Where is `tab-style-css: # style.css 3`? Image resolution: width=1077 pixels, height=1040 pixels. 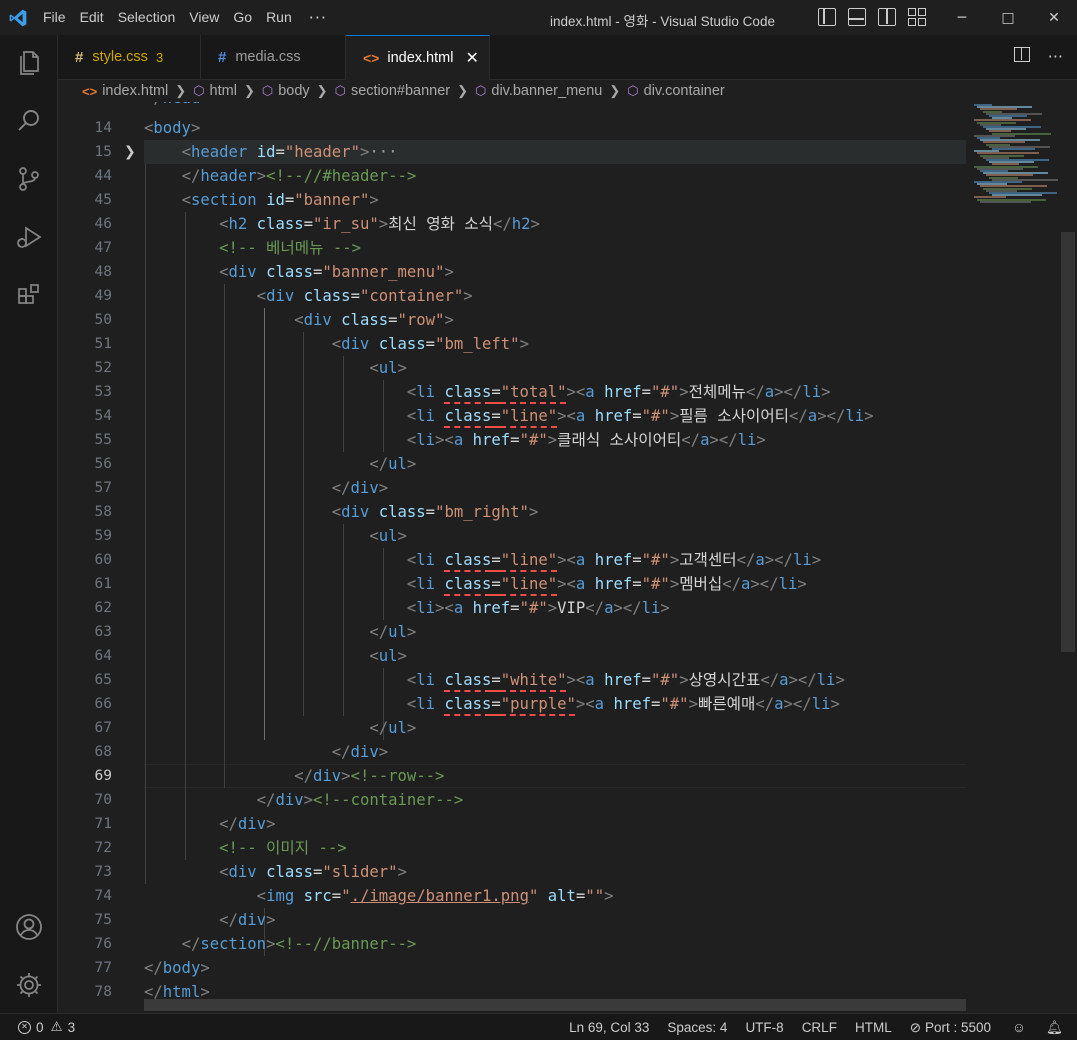 tab-style-css: # style.css 3 is located at coordinates (129, 57).